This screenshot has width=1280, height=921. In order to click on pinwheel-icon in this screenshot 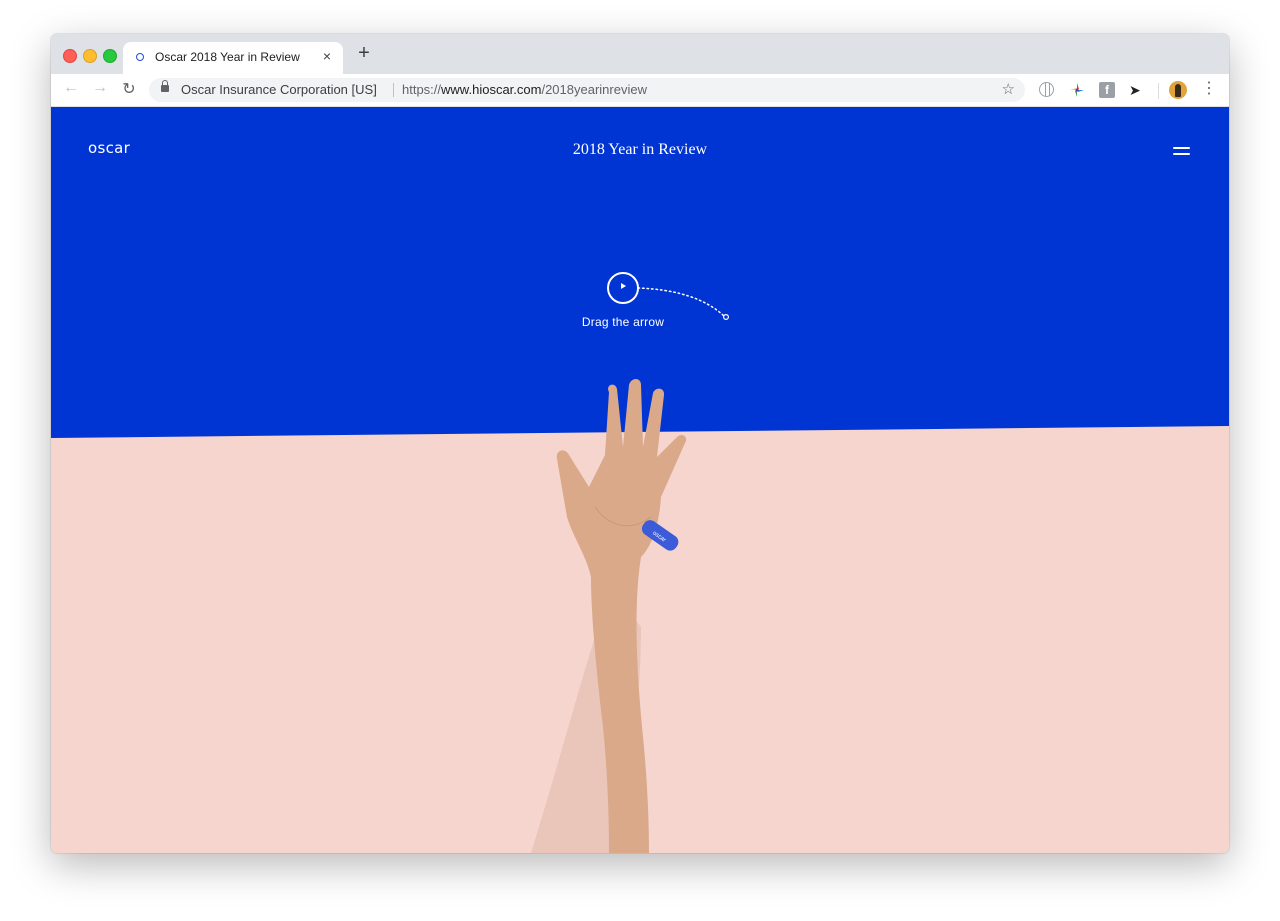, I will do `click(1077, 90)`.